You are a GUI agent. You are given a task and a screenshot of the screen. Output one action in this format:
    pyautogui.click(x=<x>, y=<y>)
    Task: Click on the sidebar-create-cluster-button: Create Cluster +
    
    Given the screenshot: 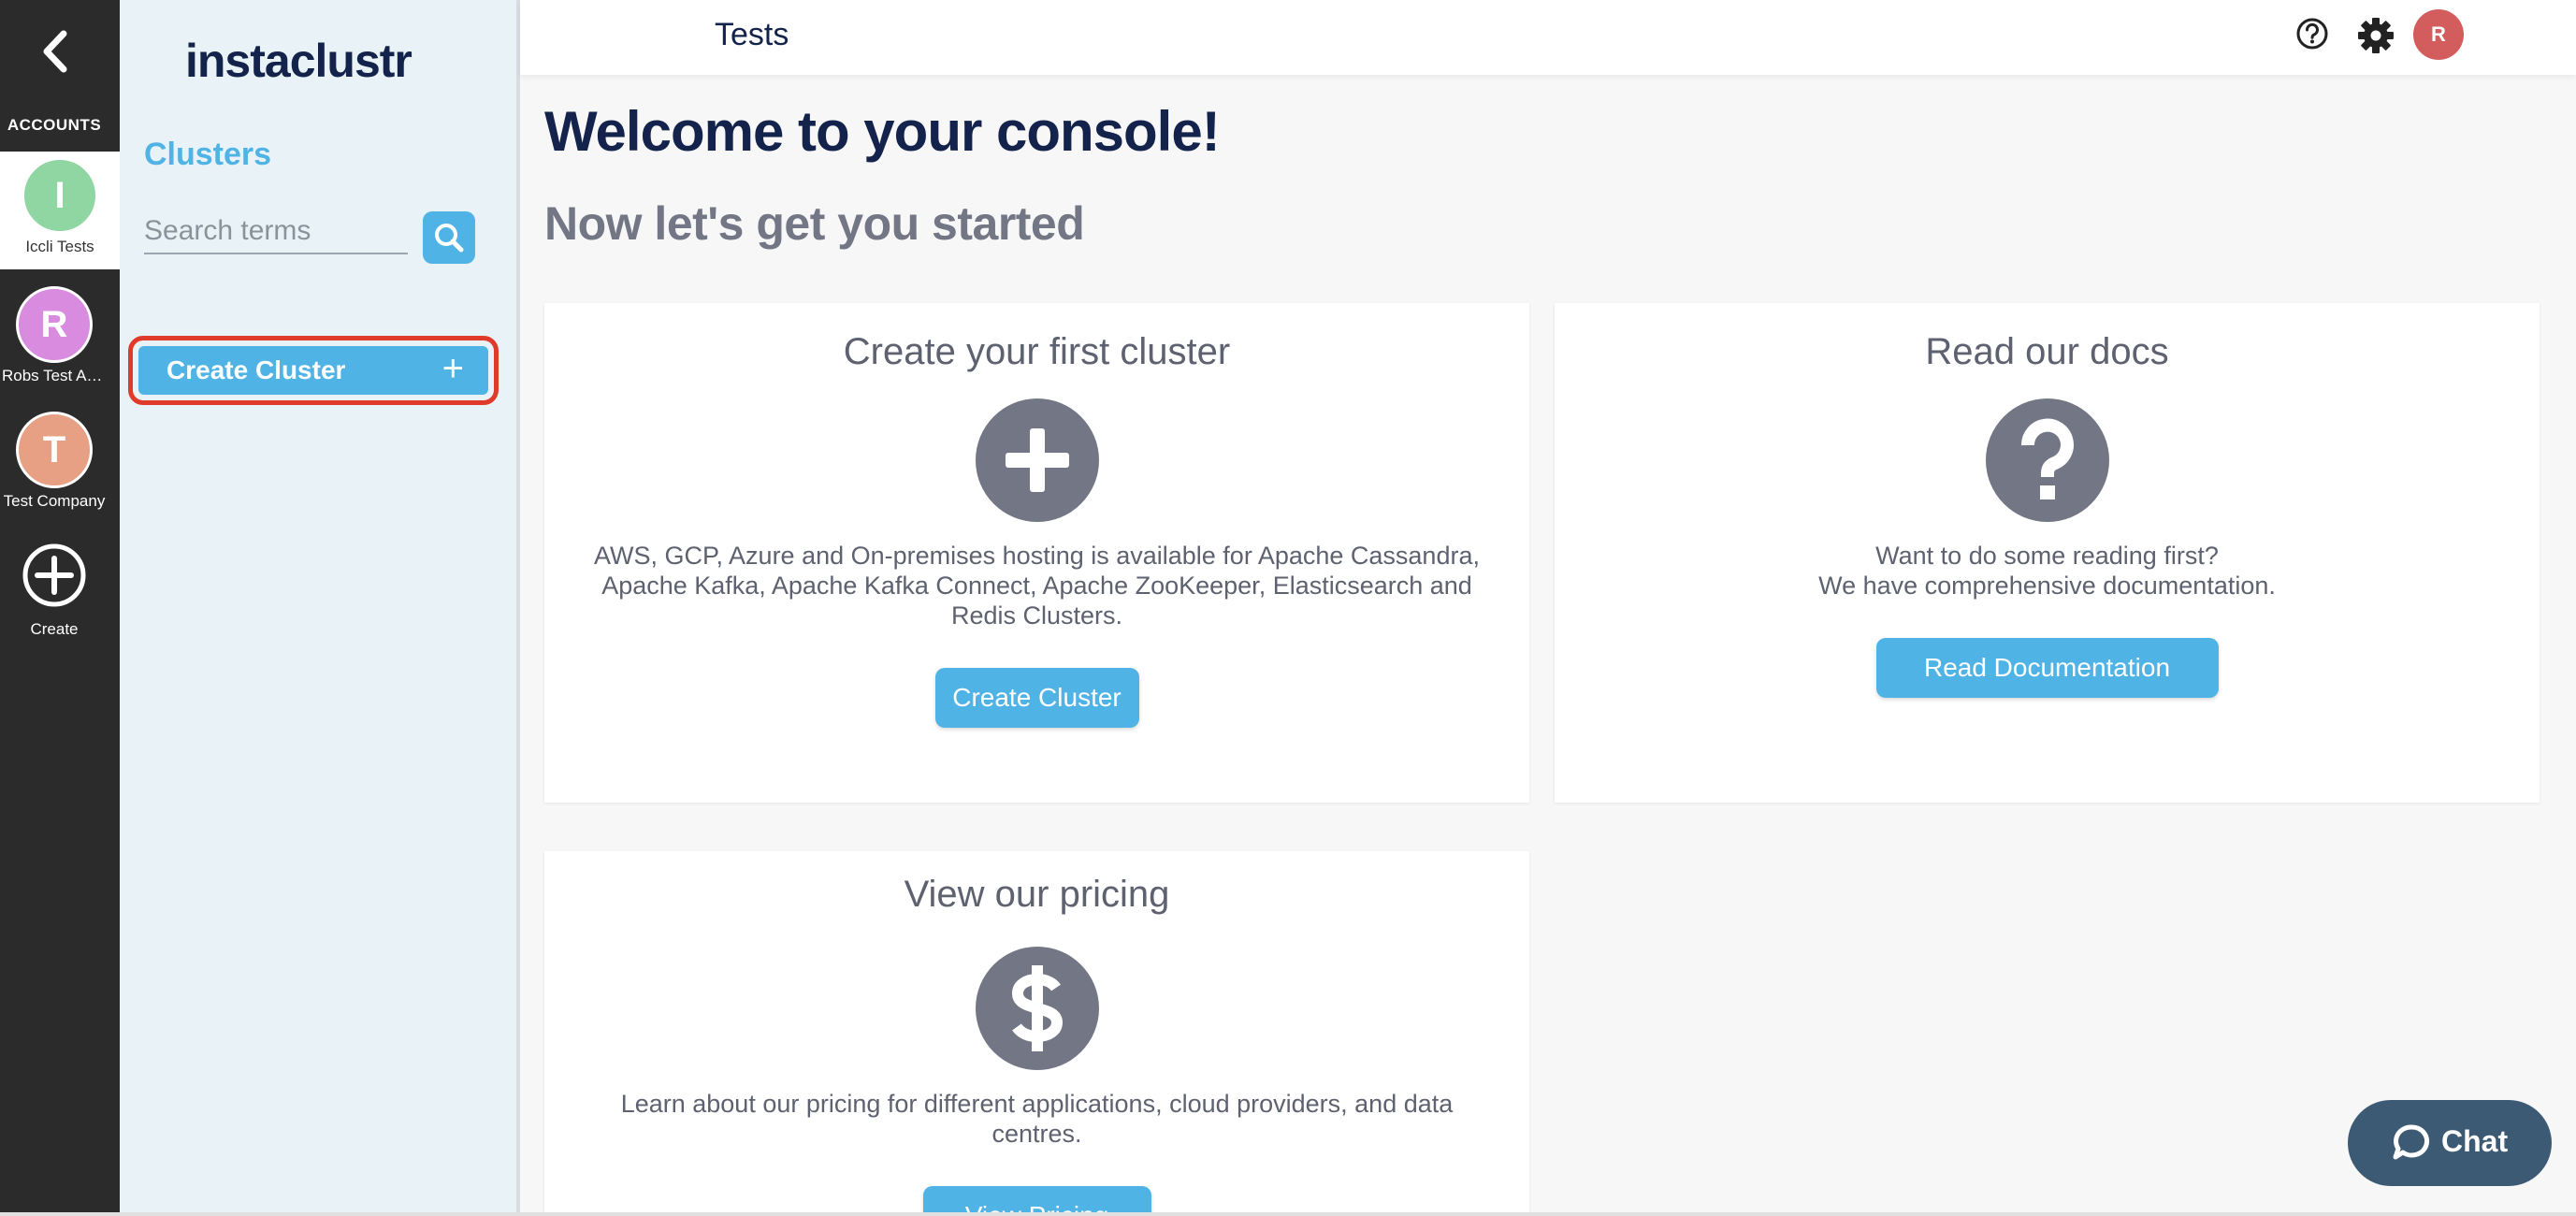 What is the action you would take?
    pyautogui.click(x=313, y=370)
    